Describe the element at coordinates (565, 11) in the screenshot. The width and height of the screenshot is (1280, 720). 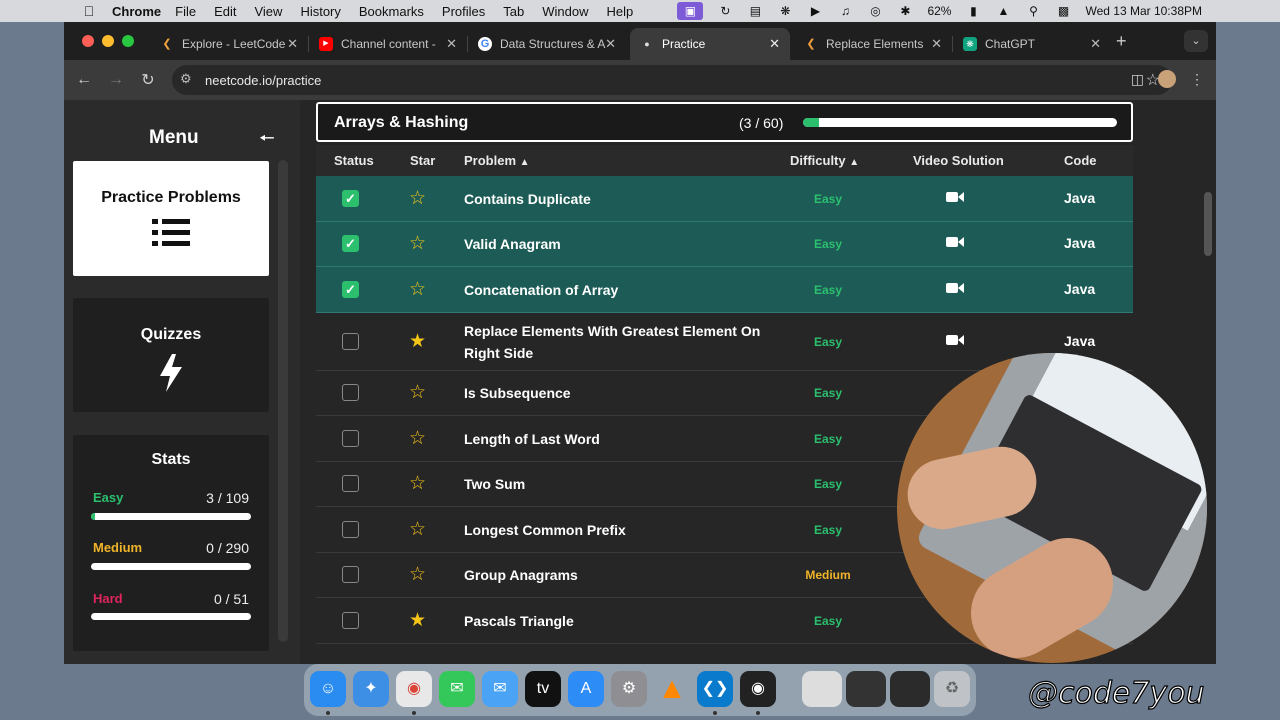
I see `menu-window: Window` at that location.